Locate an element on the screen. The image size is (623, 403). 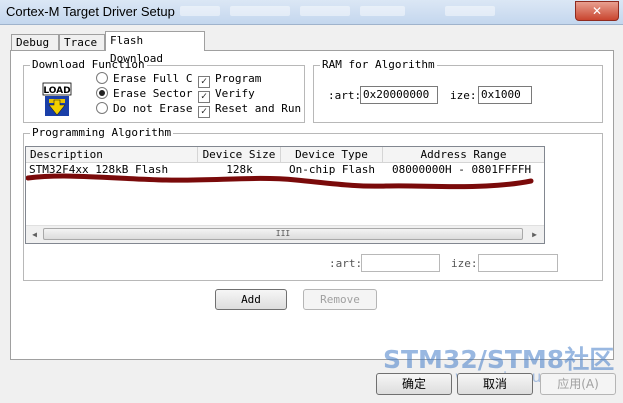
algorithm-size-input is located at coordinates (518, 263).